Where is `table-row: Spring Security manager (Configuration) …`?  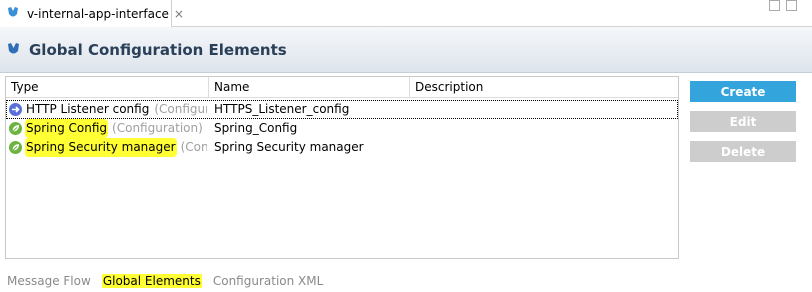 table-row: Spring Security manager (Configuration) … is located at coordinates (342, 147).